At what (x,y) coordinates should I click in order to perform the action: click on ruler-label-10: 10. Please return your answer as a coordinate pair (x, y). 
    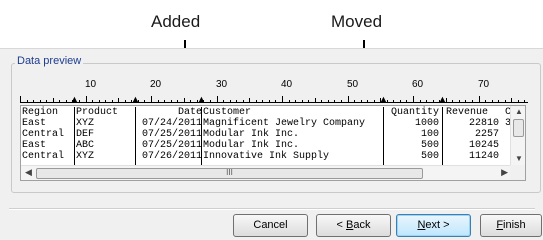
    Looking at the image, I should click on (91, 84).